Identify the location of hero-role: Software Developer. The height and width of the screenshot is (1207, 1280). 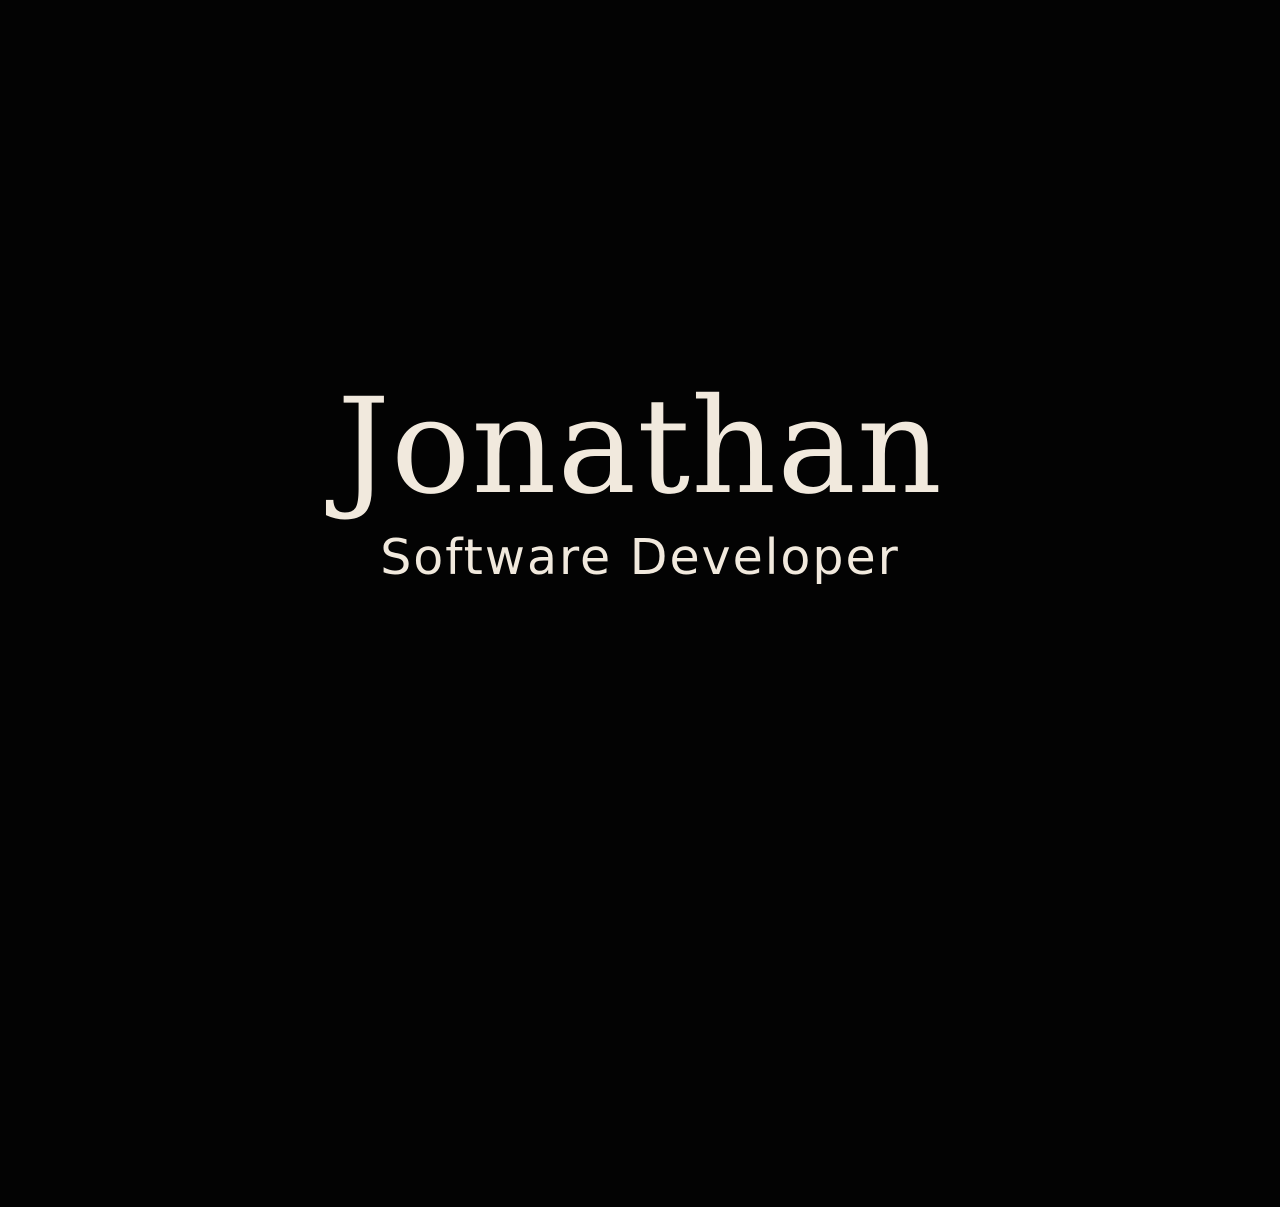
(640, 557).